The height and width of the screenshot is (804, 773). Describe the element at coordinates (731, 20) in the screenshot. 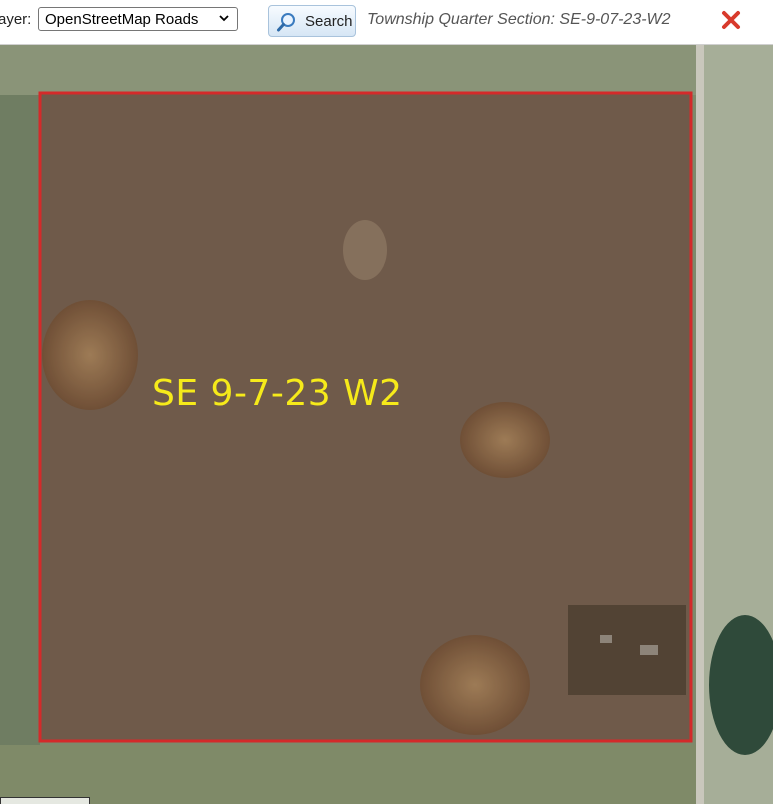

I see `close-icon` at that location.